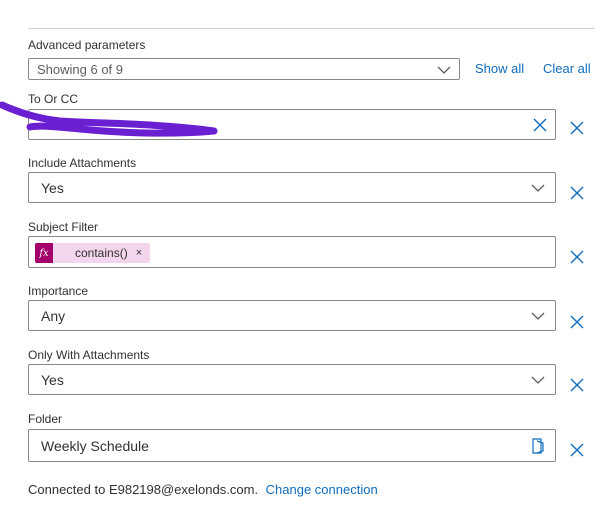 This screenshot has height=528, width=616. Describe the element at coordinates (322, 489) in the screenshot. I see `change-connection-link: Change connection` at that location.